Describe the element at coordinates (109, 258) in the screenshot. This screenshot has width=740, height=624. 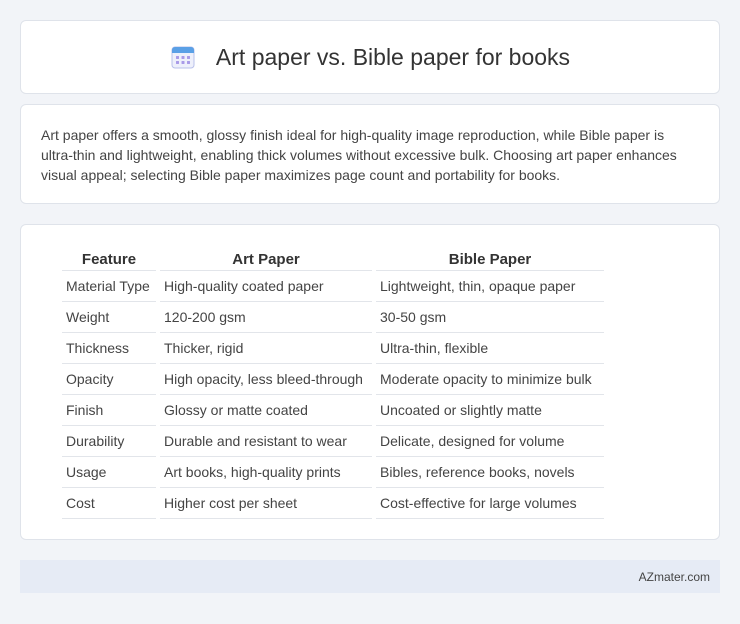
I see `column-header-feature: Feature` at that location.